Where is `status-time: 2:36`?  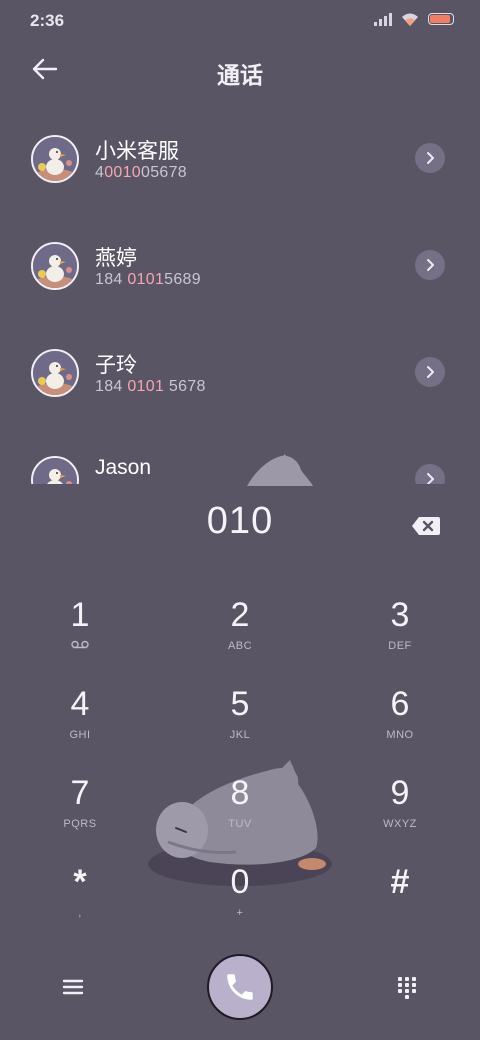 status-time: 2:36 is located at coordinates (47, 20).